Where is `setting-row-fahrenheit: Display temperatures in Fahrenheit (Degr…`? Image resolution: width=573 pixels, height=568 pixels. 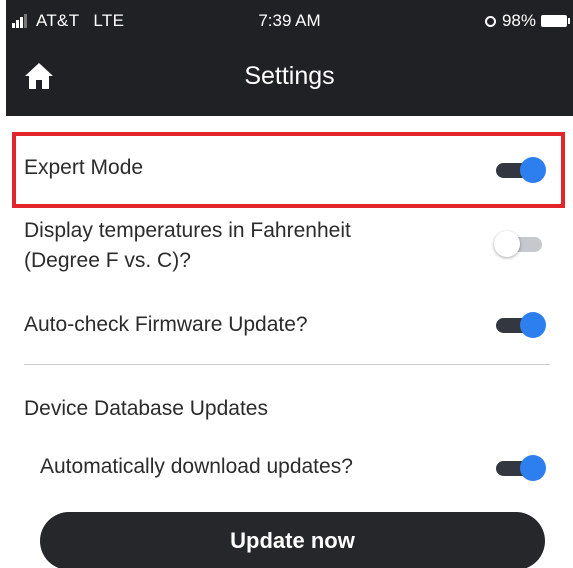 setting-row-fahrenheit: Display temperatures in Fahrenheit (Degr… is located at coordinates (286, 249).